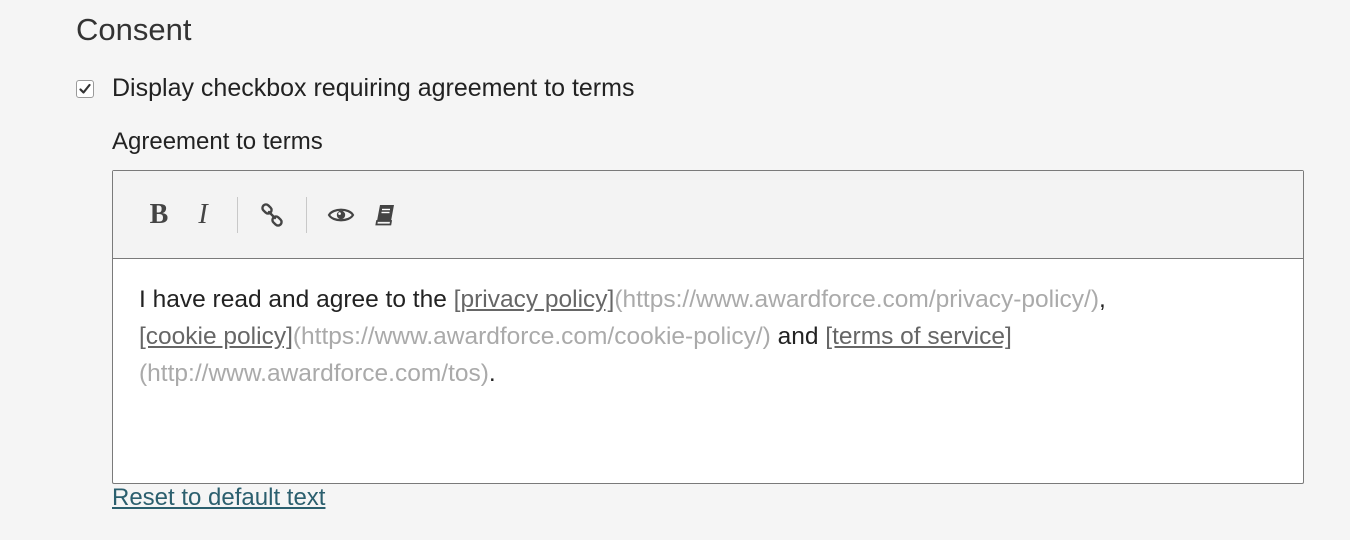 This screenshot has height=540, width=1350. Describe the element at coordinates (216, 336) in the screenshot. I see `cookie-policy-link: [cookie policy]` at that location.